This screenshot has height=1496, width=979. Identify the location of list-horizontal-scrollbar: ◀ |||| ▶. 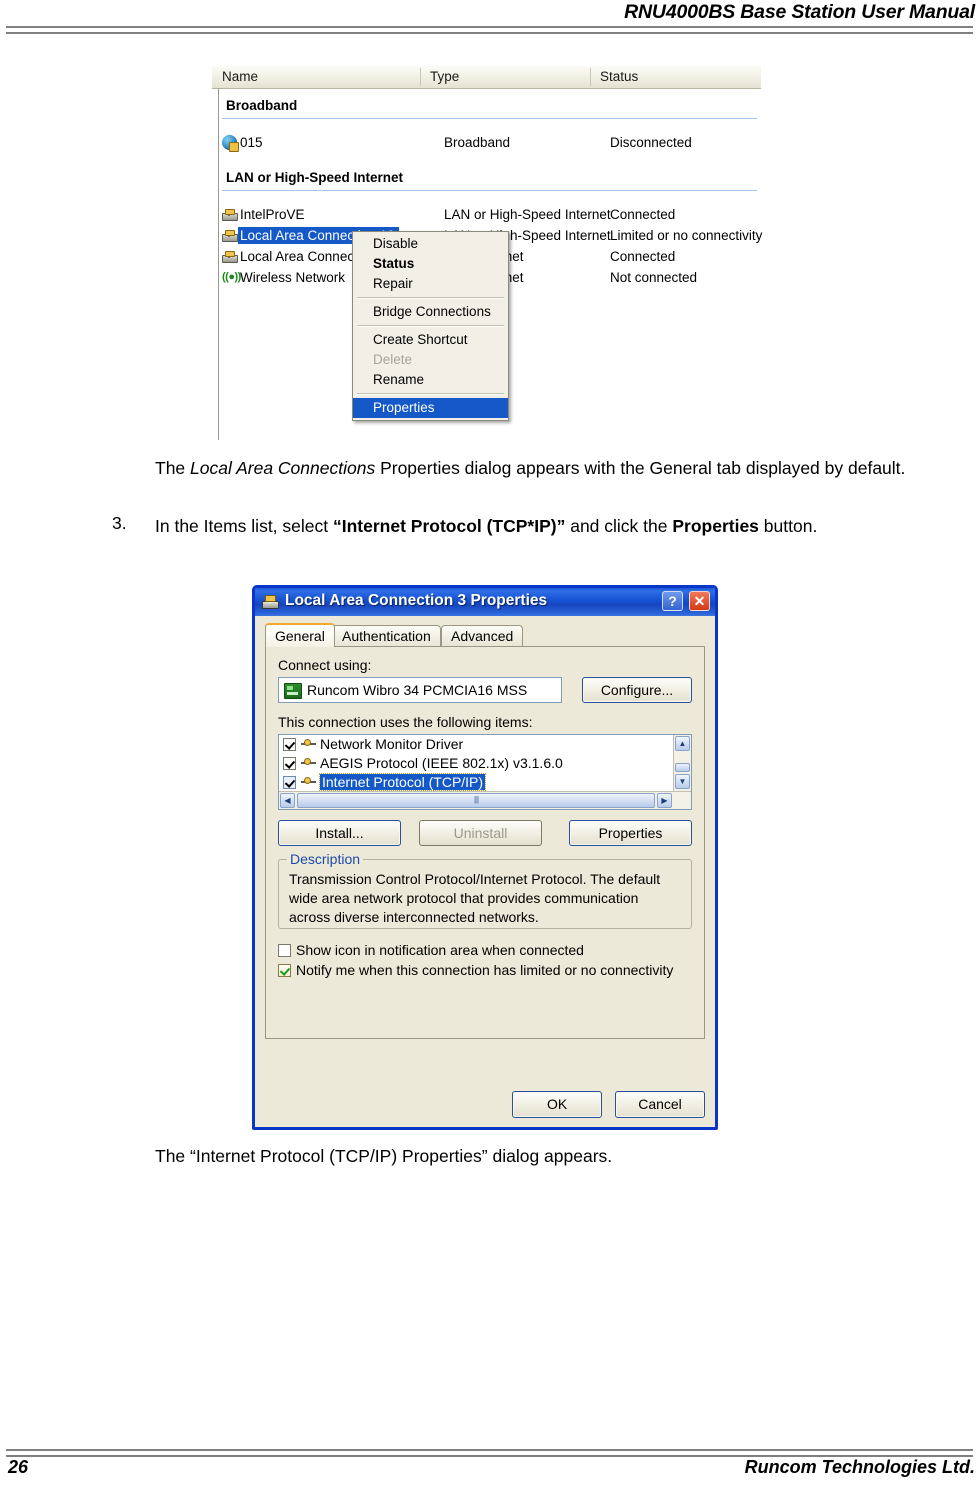
(485, 800).